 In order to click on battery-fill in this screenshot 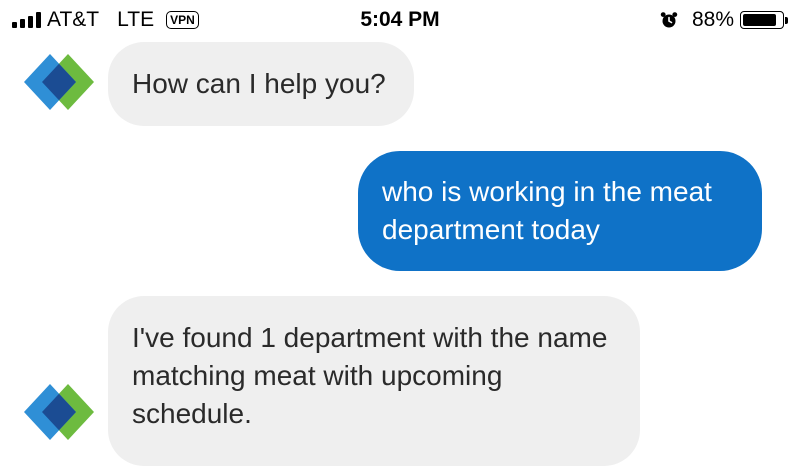, I will do `click(760, 20)`.